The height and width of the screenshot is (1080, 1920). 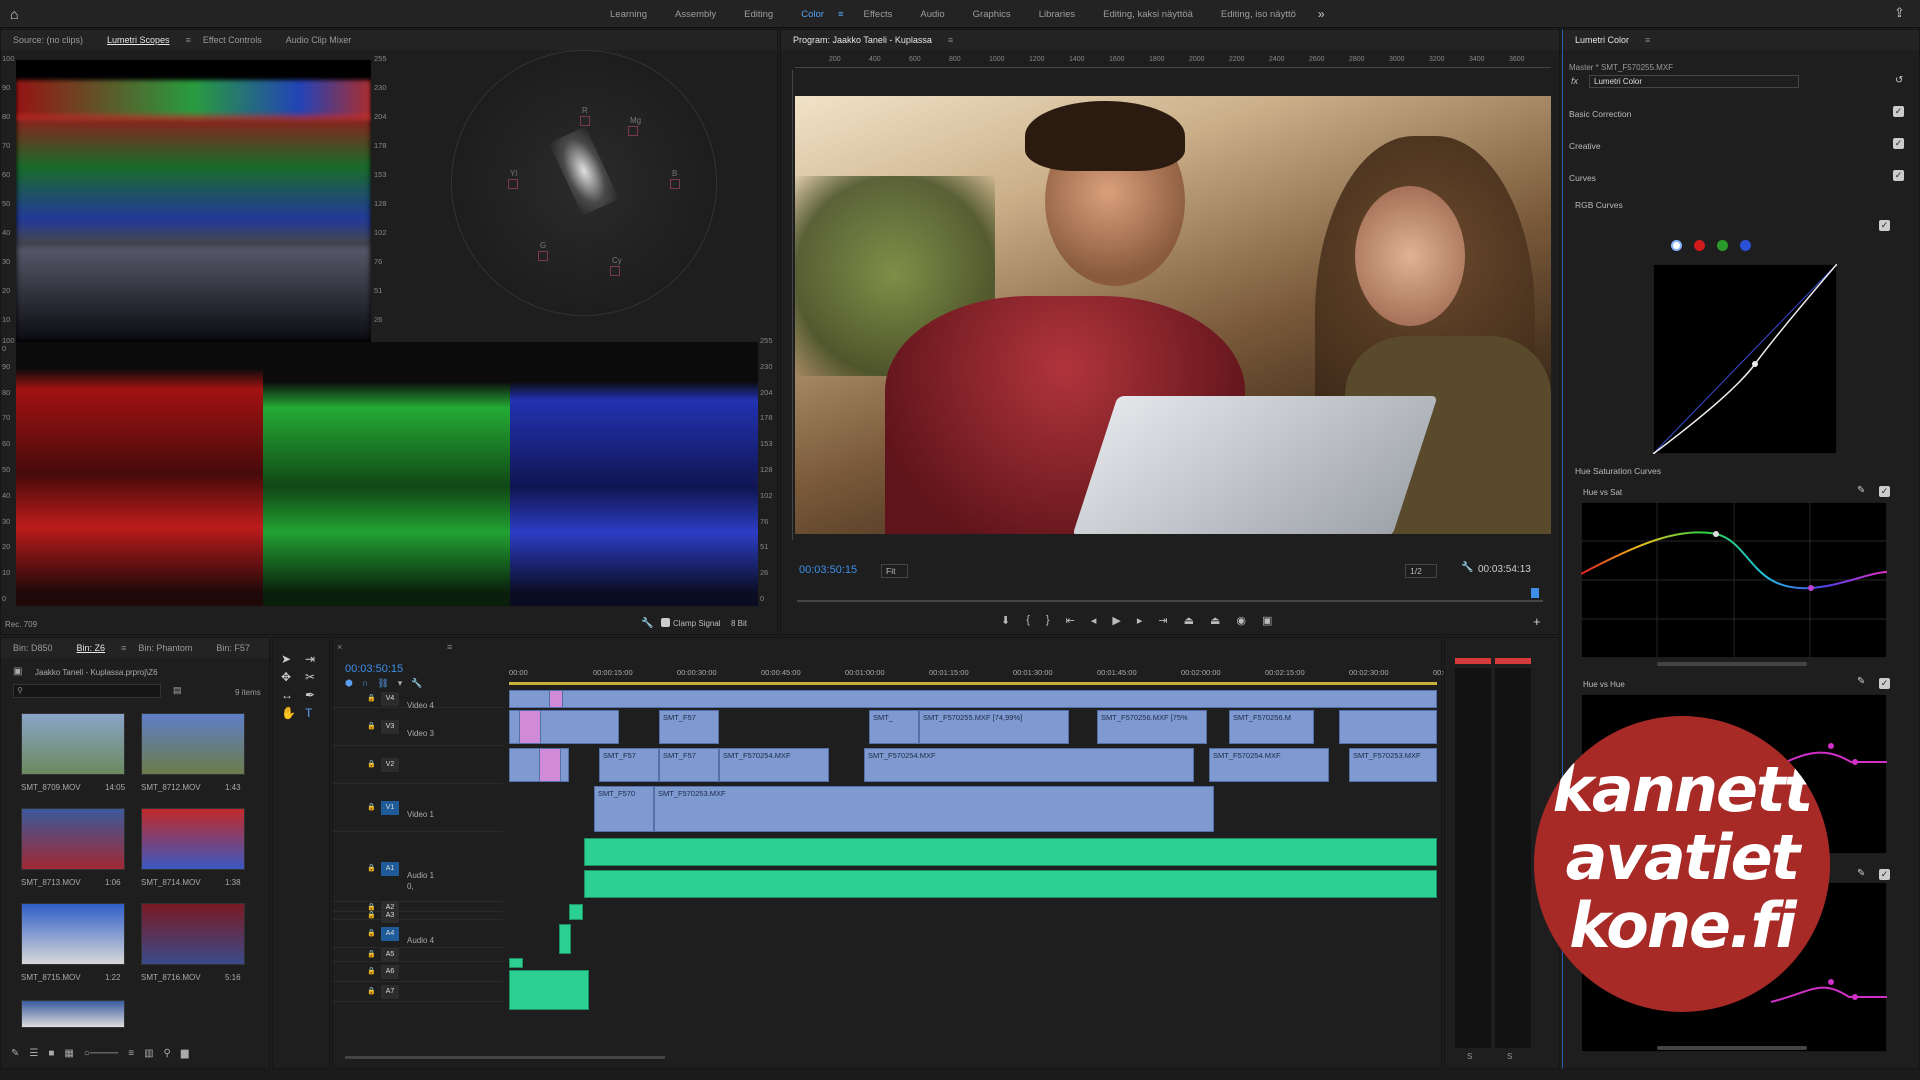 What do you see at coordinates (1745, 245) in the screenshot?
I see `curve-channel-blue` at bounding box center [1745, 245].